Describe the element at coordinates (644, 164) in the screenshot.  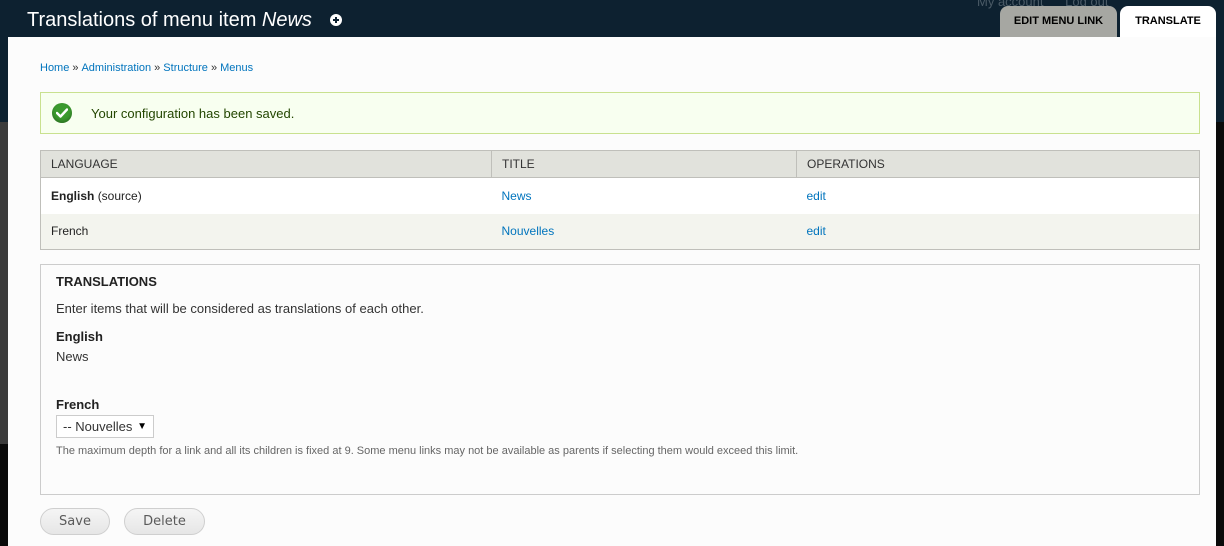
I see `column-header-title: Title` at that location.